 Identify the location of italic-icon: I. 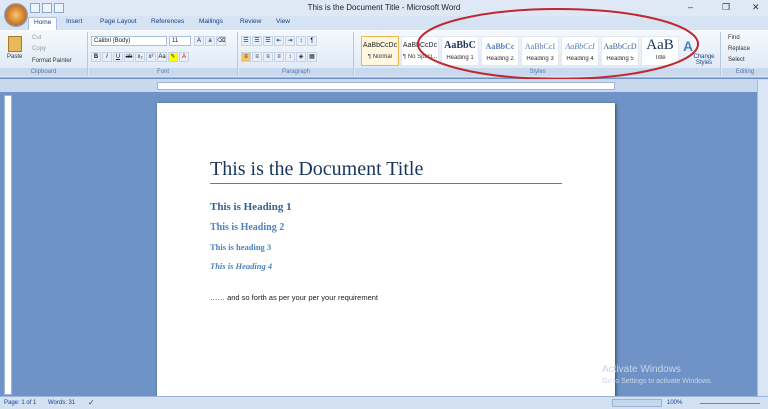
(107, 57).